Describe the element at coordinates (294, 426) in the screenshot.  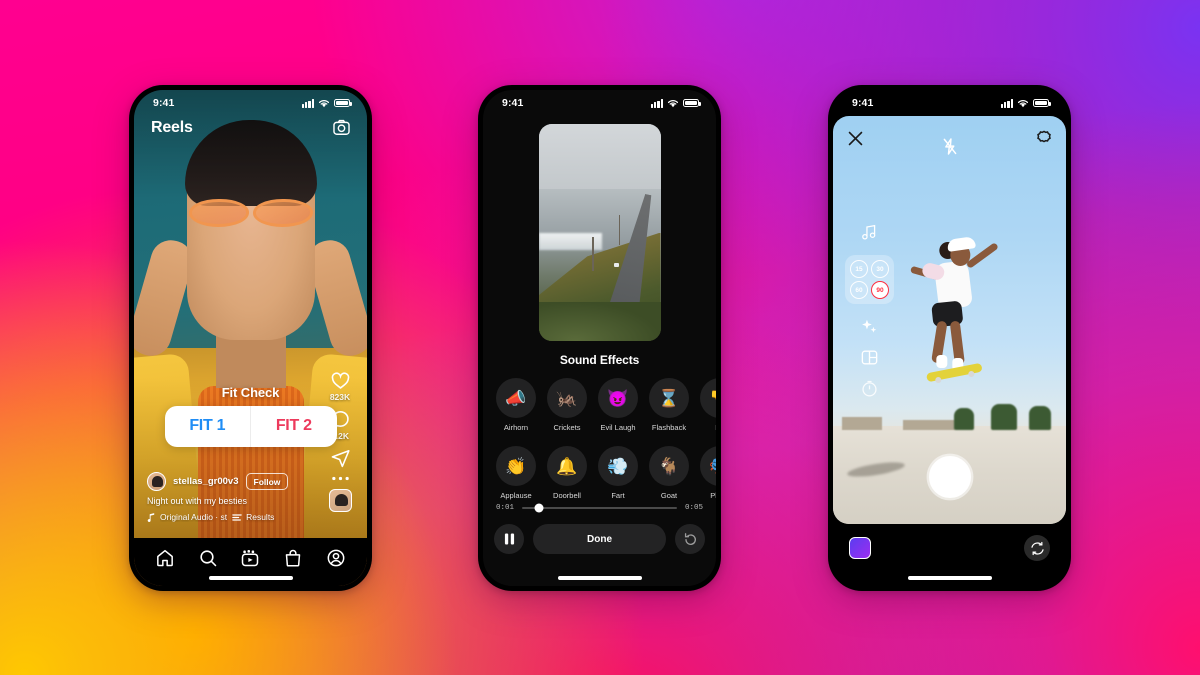
I see `poll-option-b: FIT 2` at that location.